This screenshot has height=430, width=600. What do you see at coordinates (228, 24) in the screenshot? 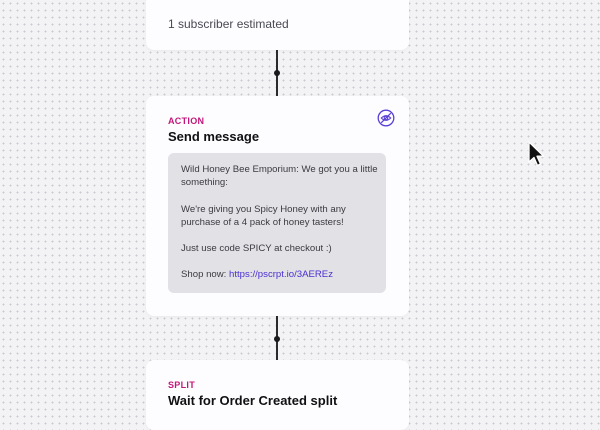
I see `subscriber-estimate: 1 subscriber estimated` at bounding box center [228, 24].